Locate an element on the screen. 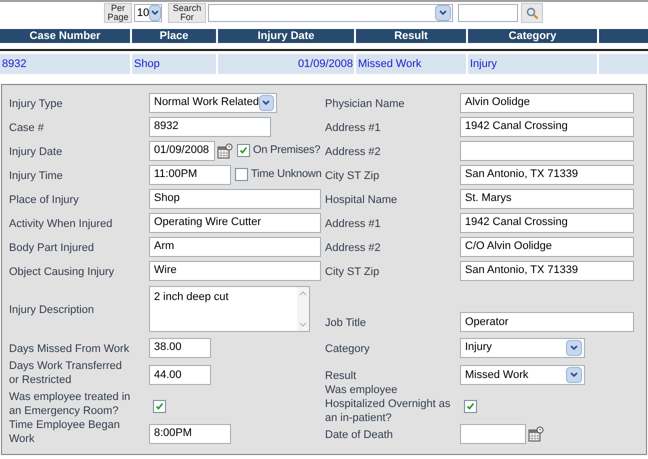  column-header is located at coordinates (623, 36).